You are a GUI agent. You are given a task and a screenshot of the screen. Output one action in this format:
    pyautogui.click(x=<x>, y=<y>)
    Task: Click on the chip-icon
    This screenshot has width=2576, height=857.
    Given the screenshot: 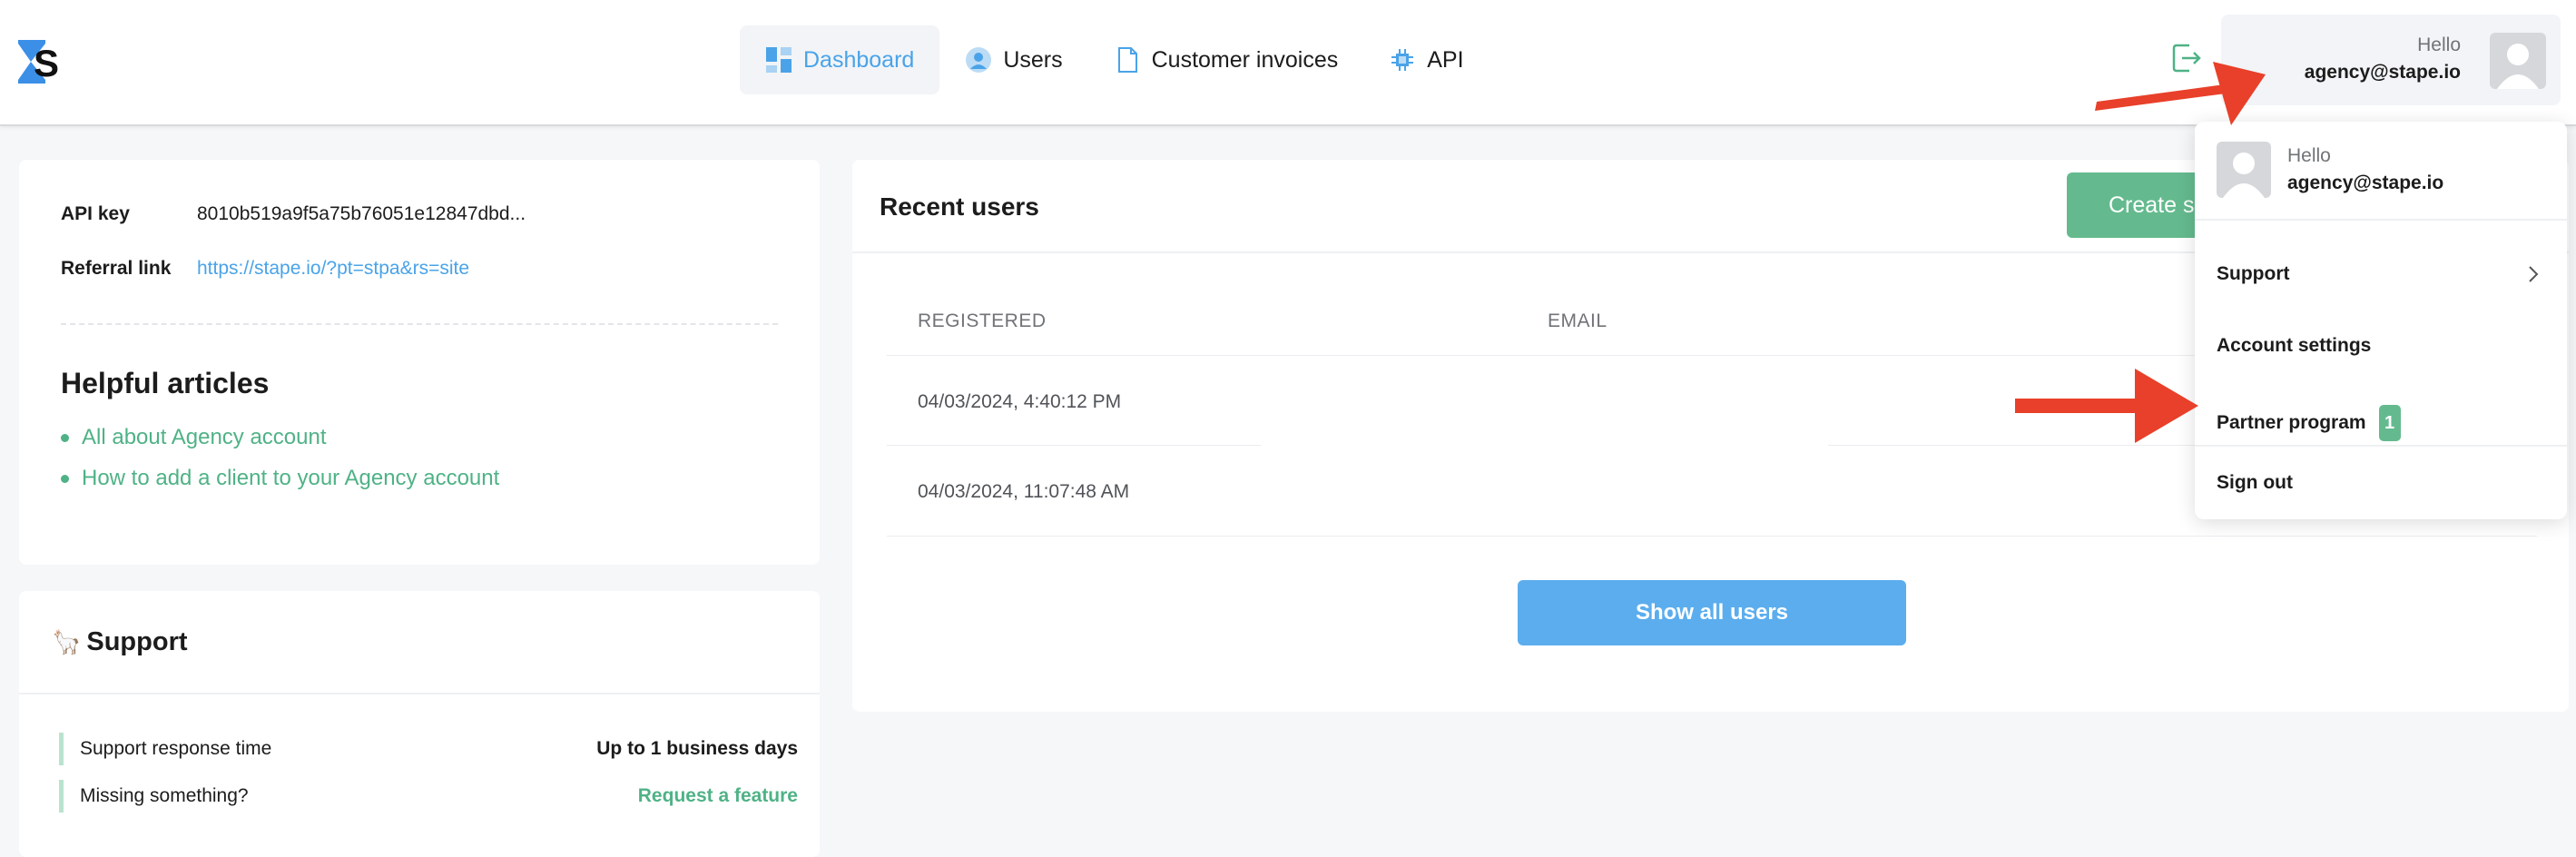 What is the action you would take?
    pyautogui.click(x=1402, y=60)
    